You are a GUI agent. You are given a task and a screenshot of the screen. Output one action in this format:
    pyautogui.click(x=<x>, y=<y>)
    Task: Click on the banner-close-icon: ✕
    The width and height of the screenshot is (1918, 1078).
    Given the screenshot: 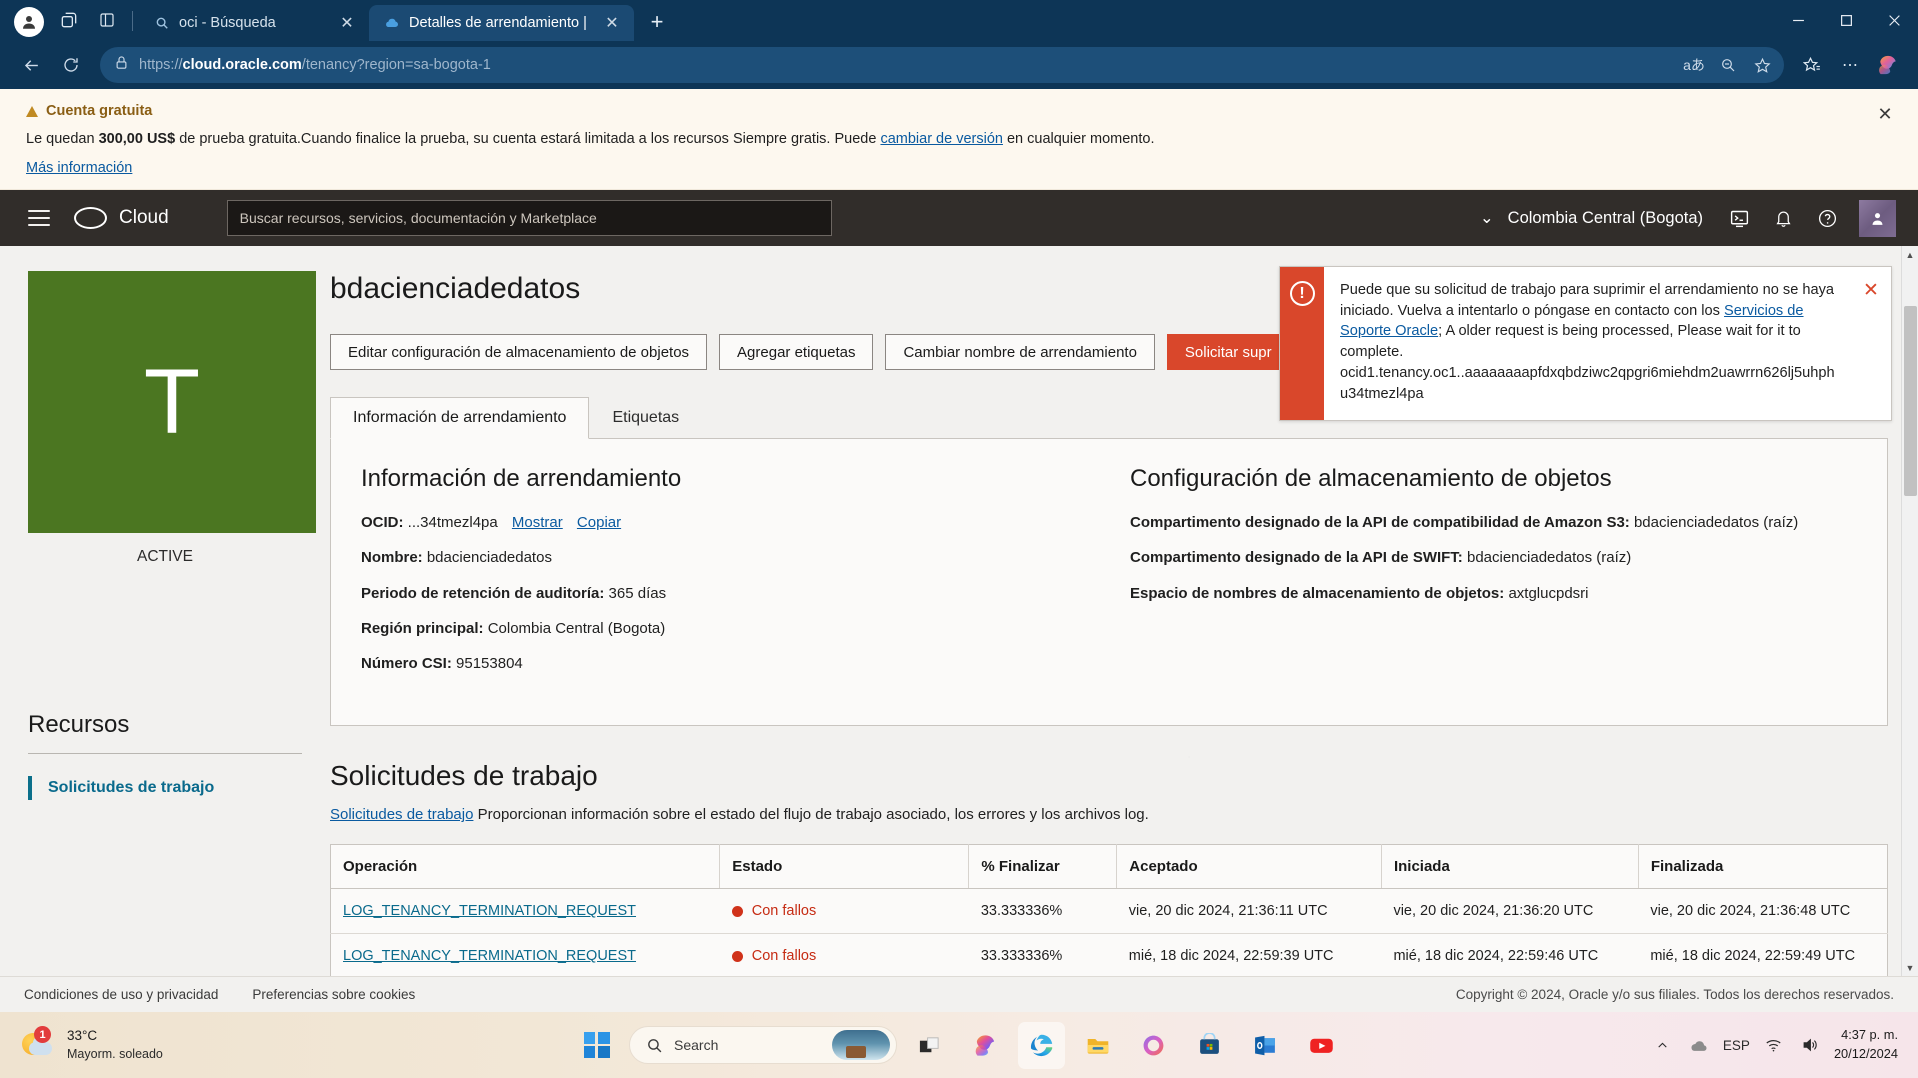 What is the action you would take?
    pyautogui.click(x=1885, y=114)
    